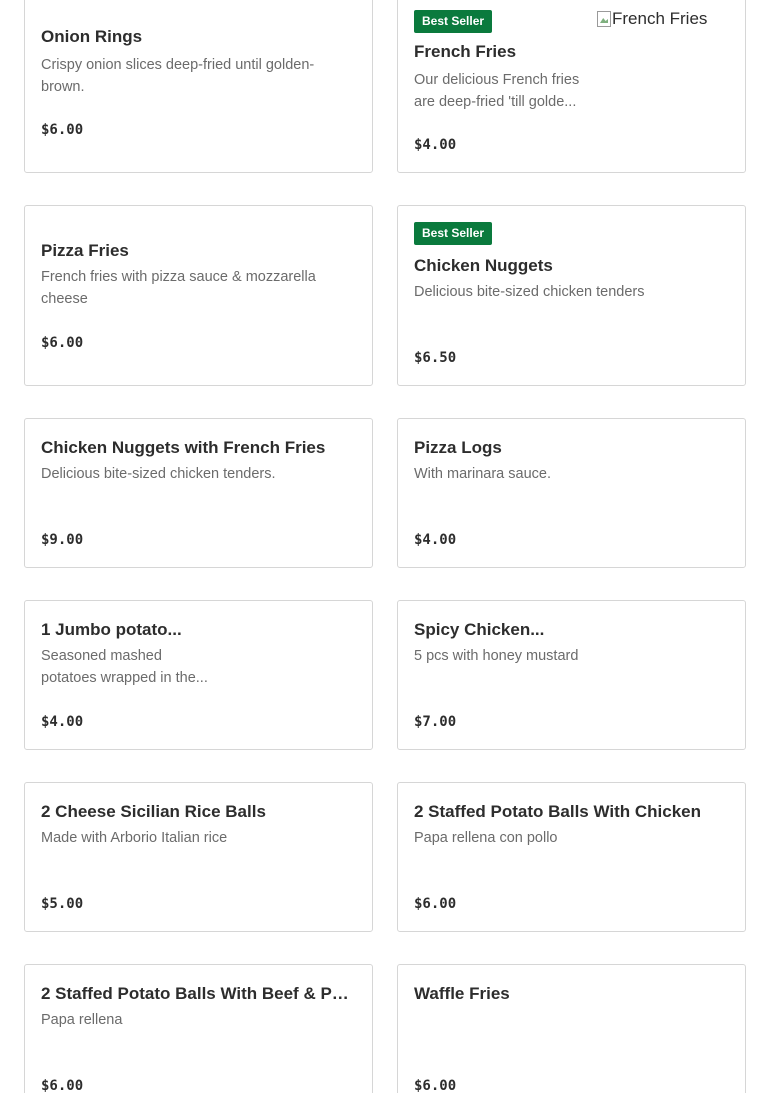 The width and height of the screenshot is (770, 1093). What do you see at coordinates (198, 1020) in the screenshot?
I see `item-description: Papa rellena` at bounding box center [198, 1020].